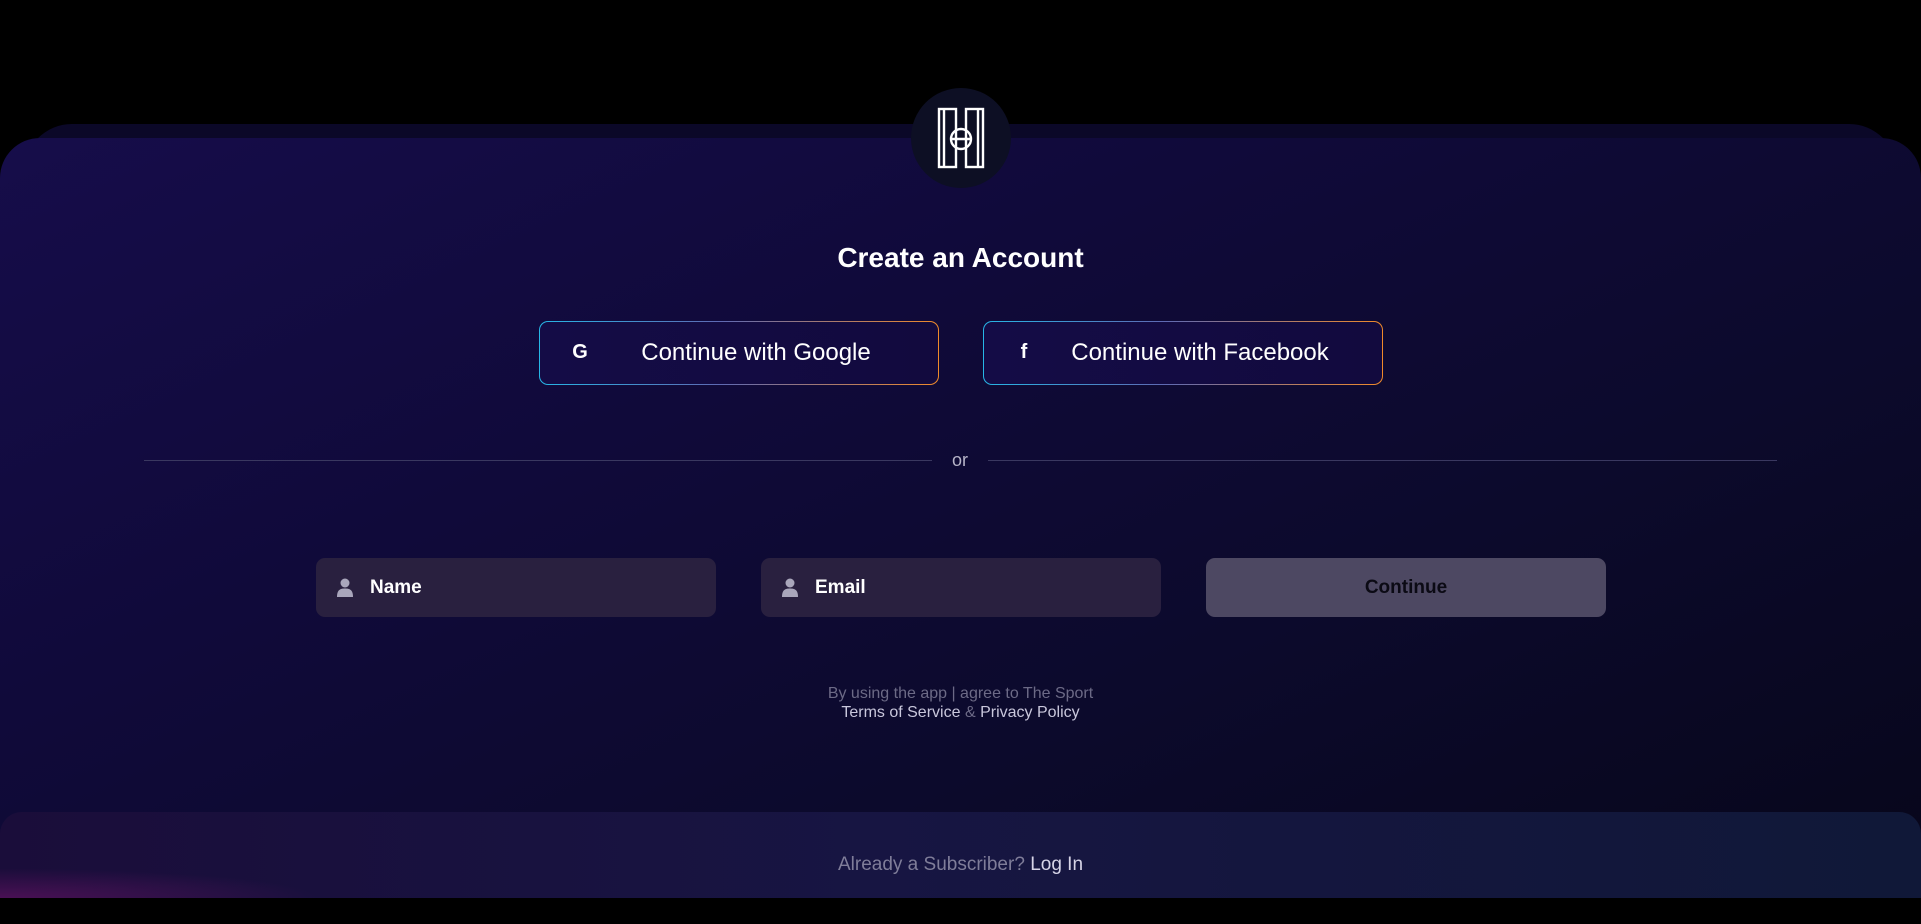  I want to click on google-g-icon: G, so click(580, 351).